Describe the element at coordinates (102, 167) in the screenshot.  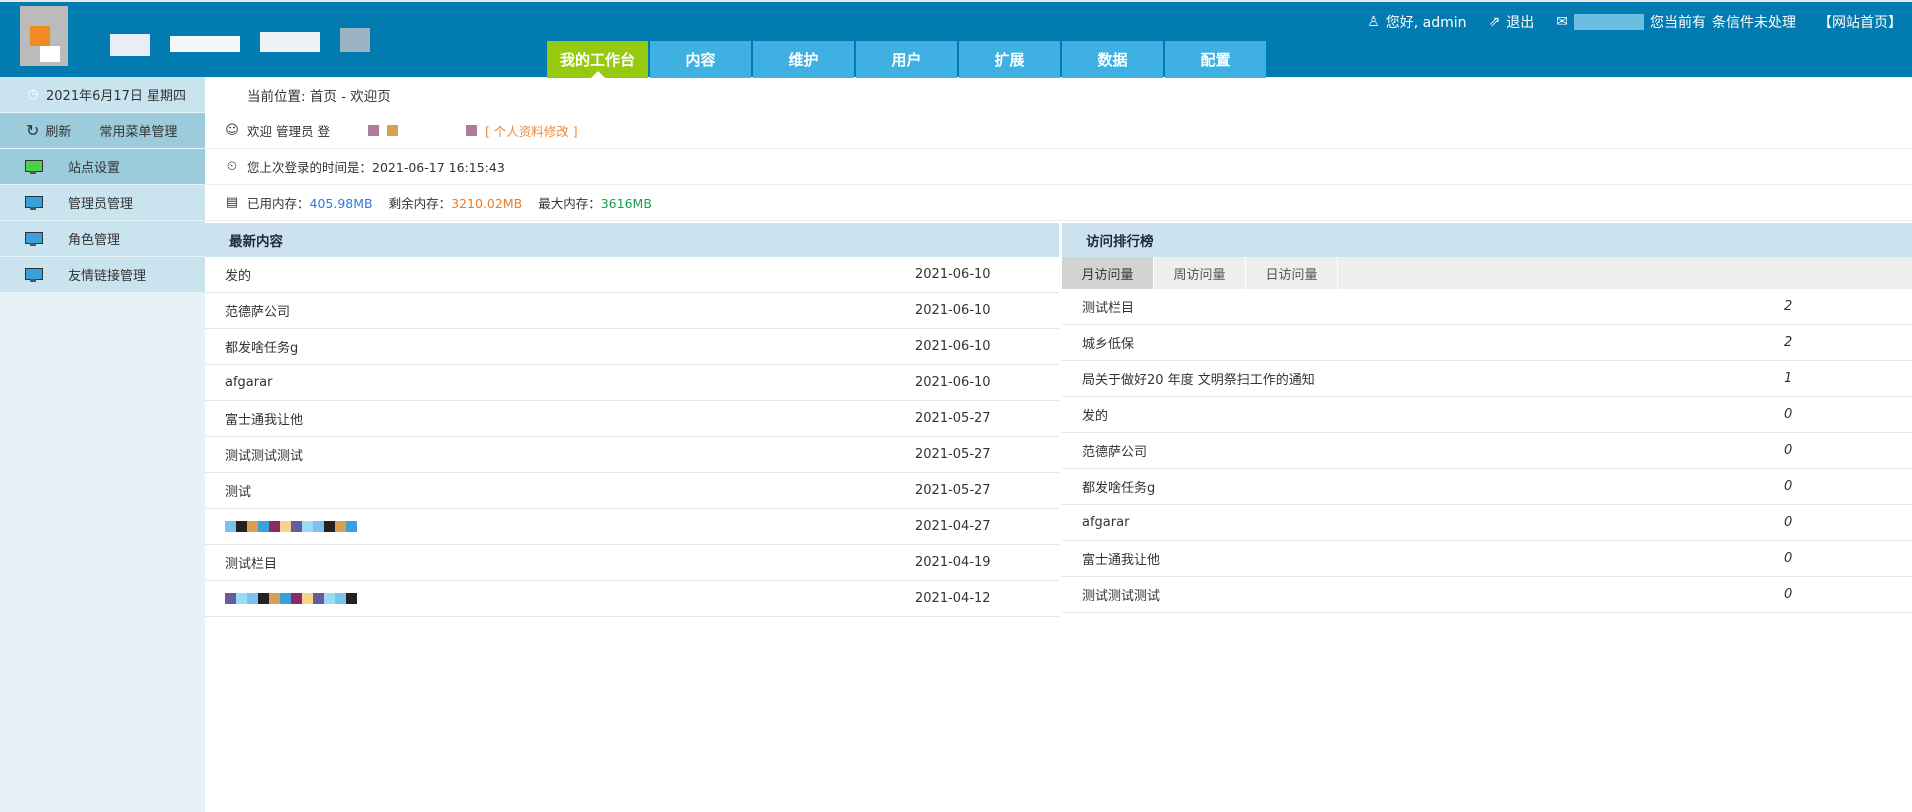
I see `sidebar-item-site-settings: 站点设置` at that location.